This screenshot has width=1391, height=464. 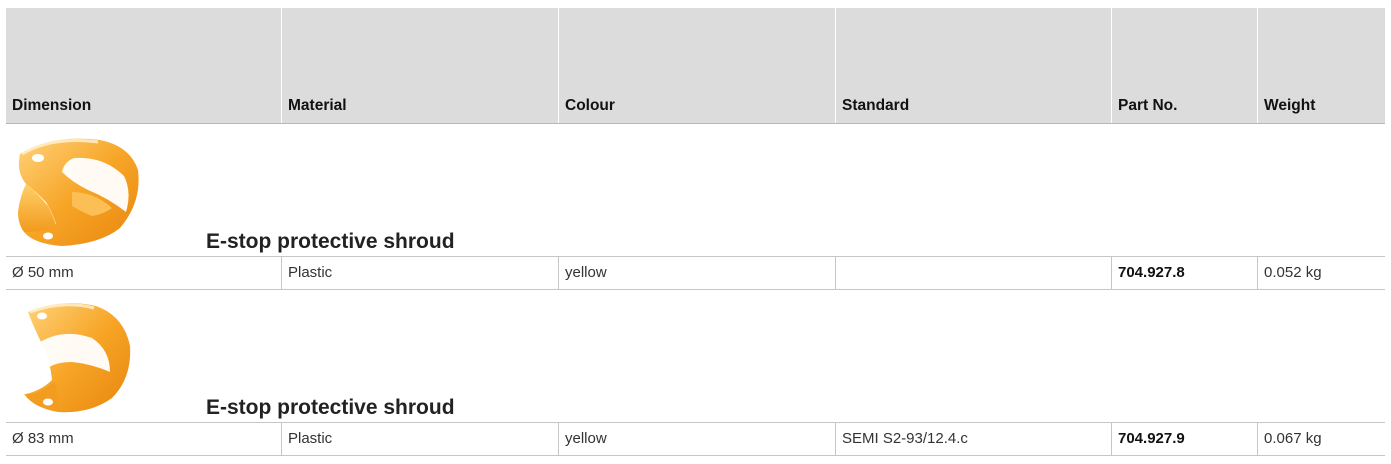 What do you see at coordinates (905, 438) in the screenshot?
I see `standard-value: SEMI S2-93/12.4.c` at bounding box center [905, 438].